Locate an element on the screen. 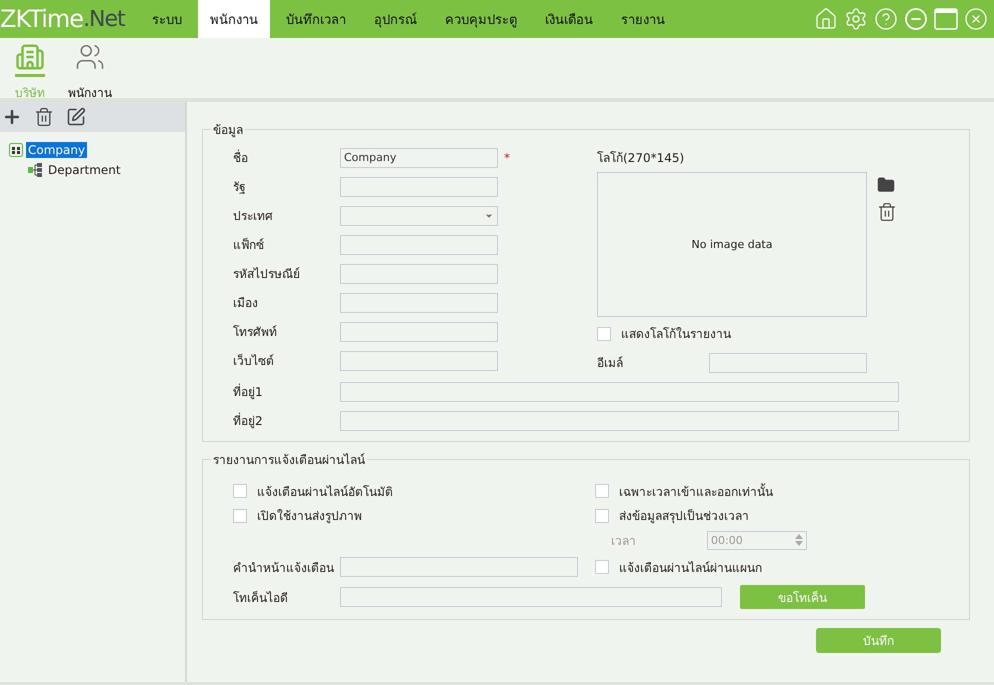 This screenshot has height=685, width=994. field-label: เวลา is located at coordinates (624, 541).